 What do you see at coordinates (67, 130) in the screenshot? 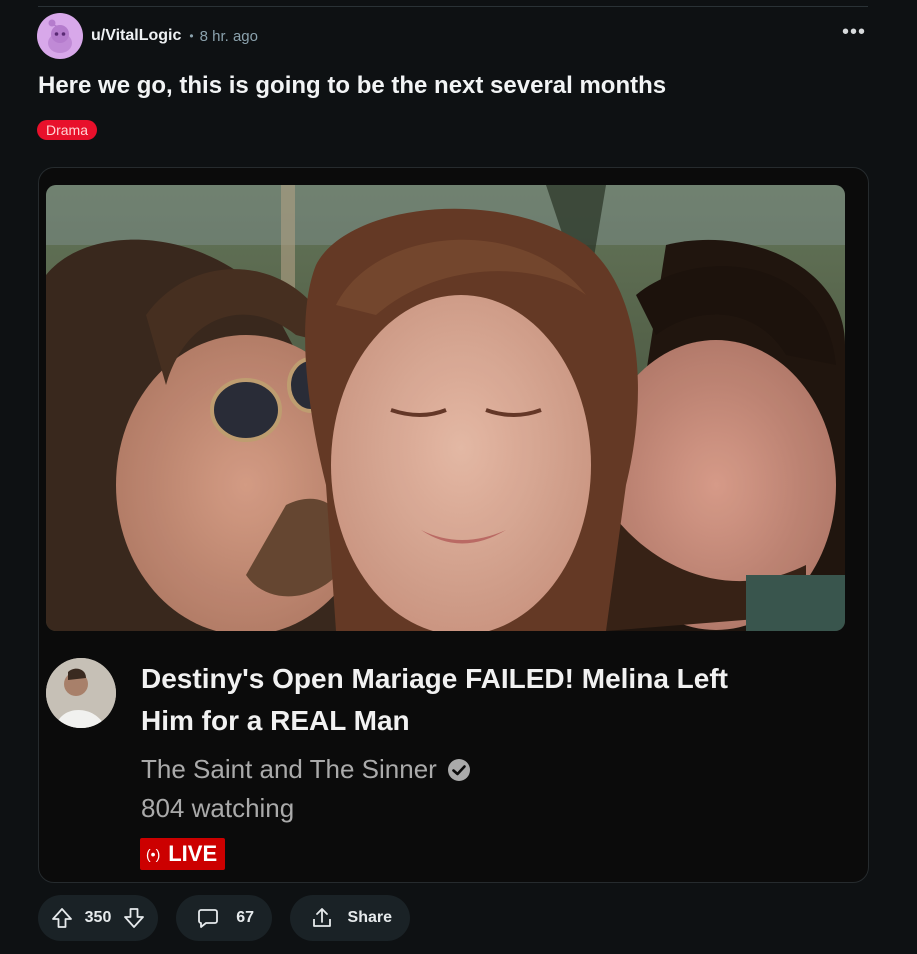
I see `post-flair: Drama` at bounding box center [67, 130].